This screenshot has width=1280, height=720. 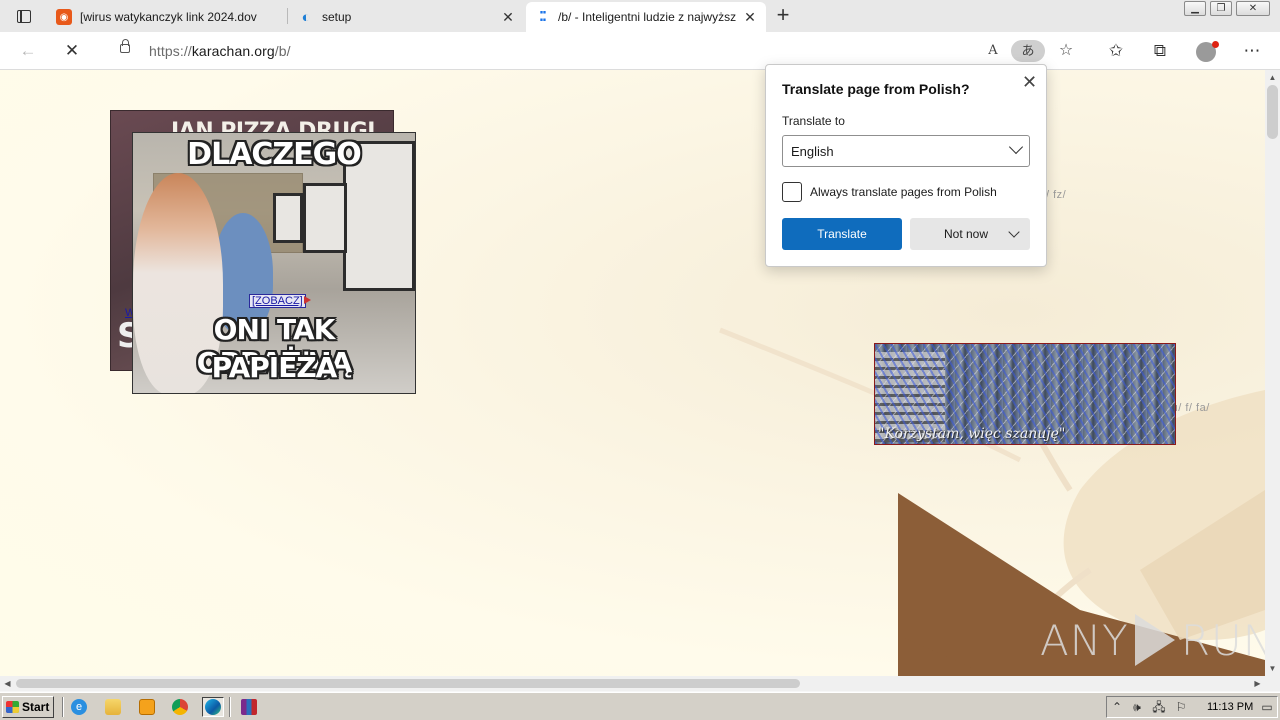 I want to click on language-select: English, so click(x=906, y=151).